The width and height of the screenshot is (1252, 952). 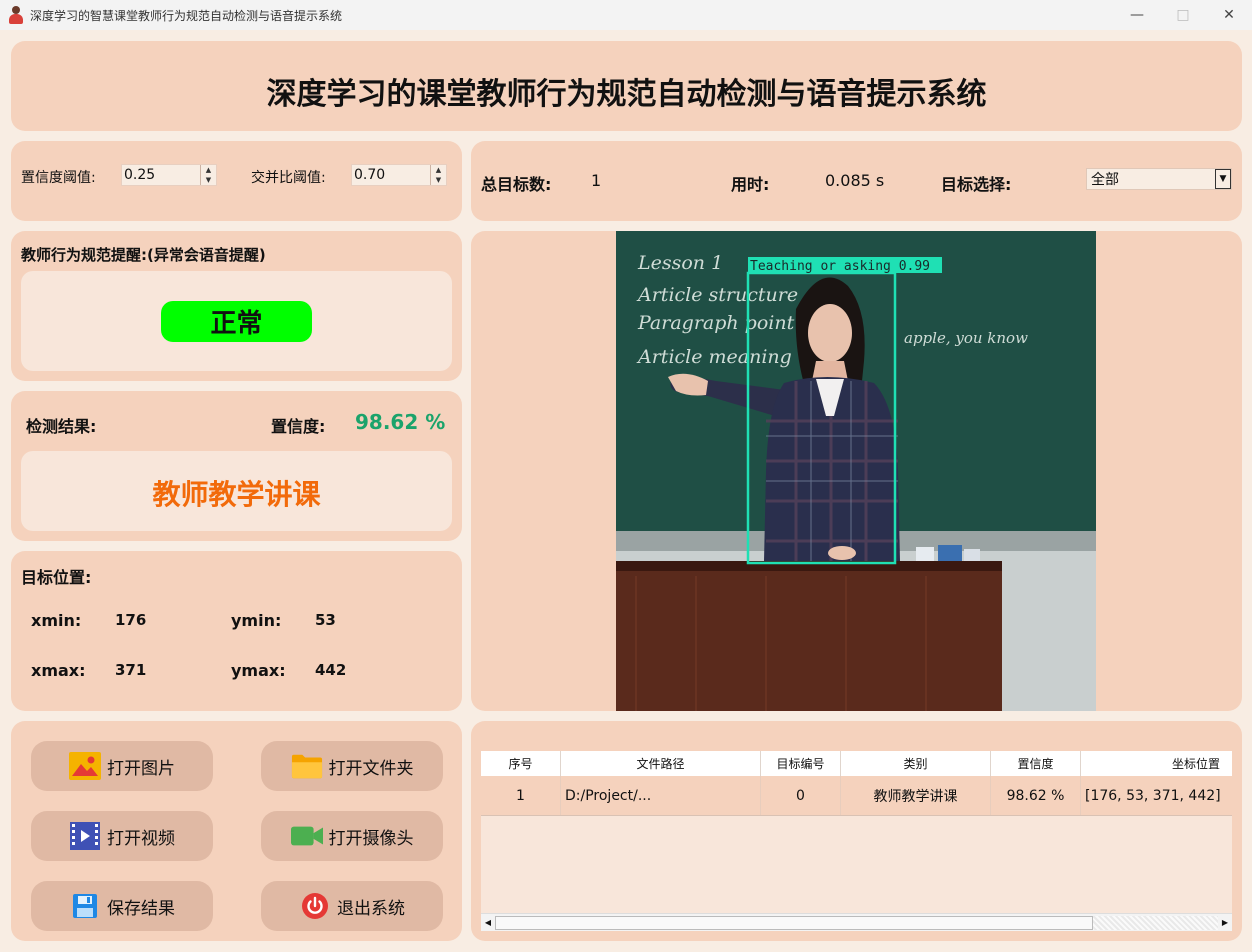 I want to click on chevron-down-icon: ▼, so click(x=1223, y=179).